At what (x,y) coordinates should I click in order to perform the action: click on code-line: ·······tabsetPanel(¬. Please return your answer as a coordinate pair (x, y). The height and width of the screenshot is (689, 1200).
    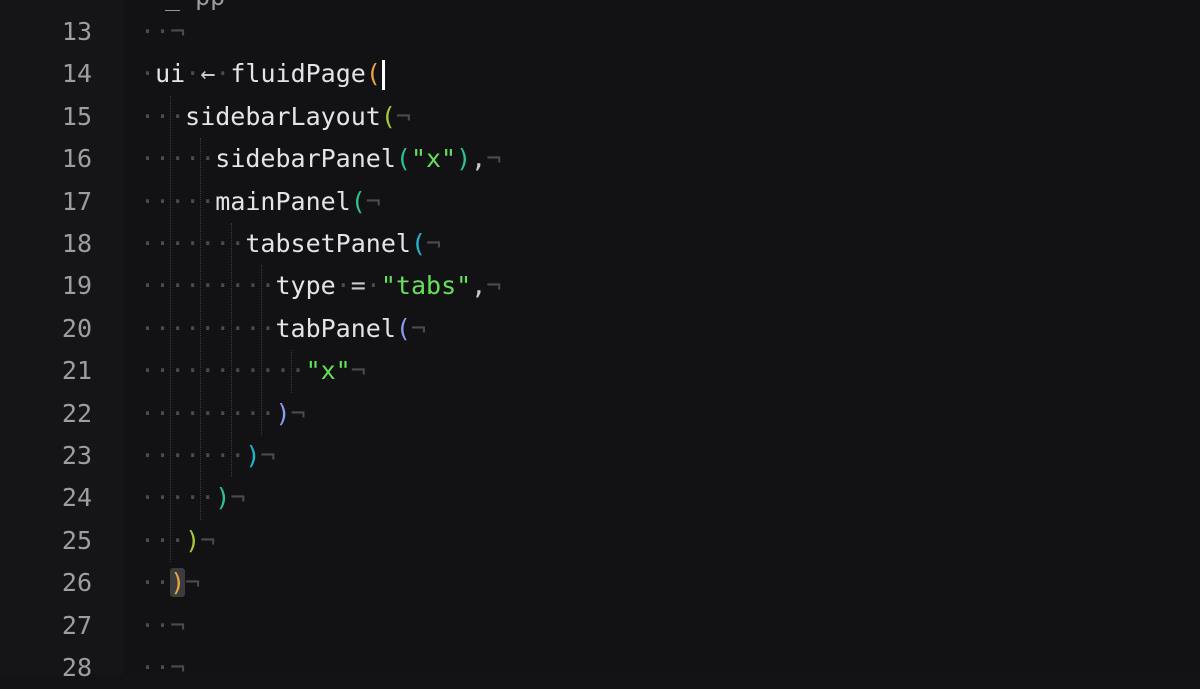
    Looking at the image, I should click on (290, 244).